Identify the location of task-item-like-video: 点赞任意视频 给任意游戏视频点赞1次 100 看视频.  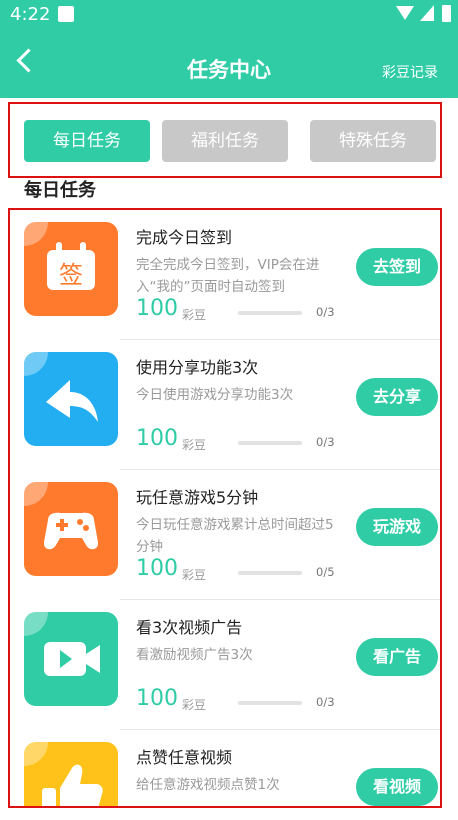
(225, 768).